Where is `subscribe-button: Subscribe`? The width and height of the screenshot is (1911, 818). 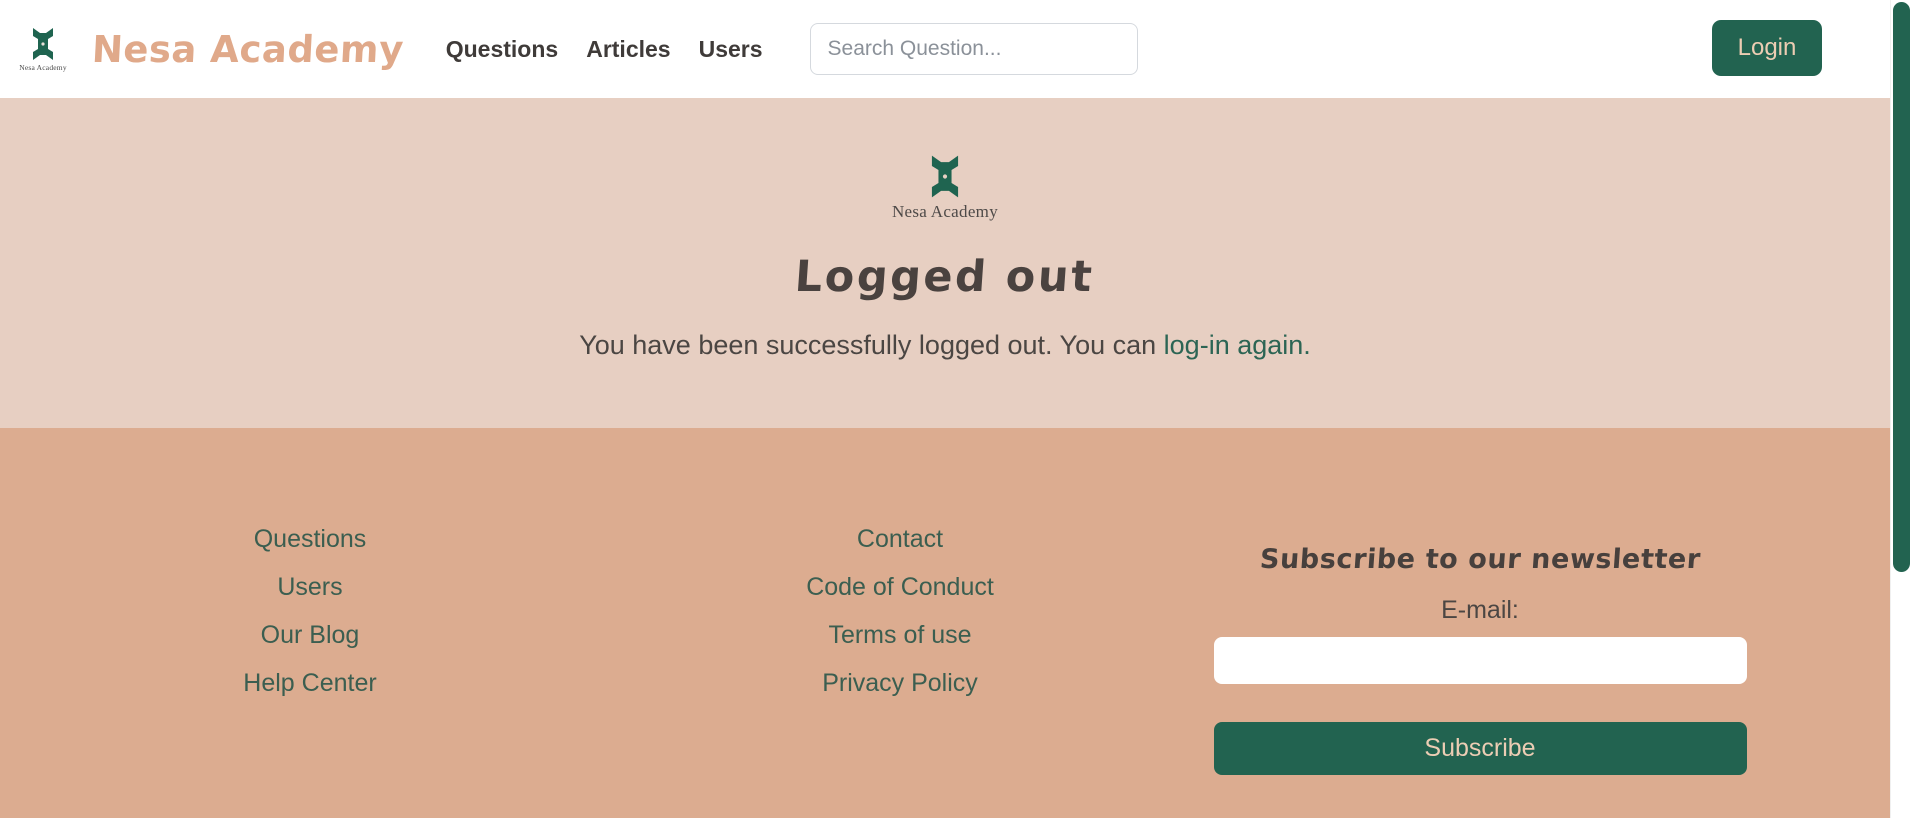 subscribe-button: Subscribe is located at coordinates (1480, 748).